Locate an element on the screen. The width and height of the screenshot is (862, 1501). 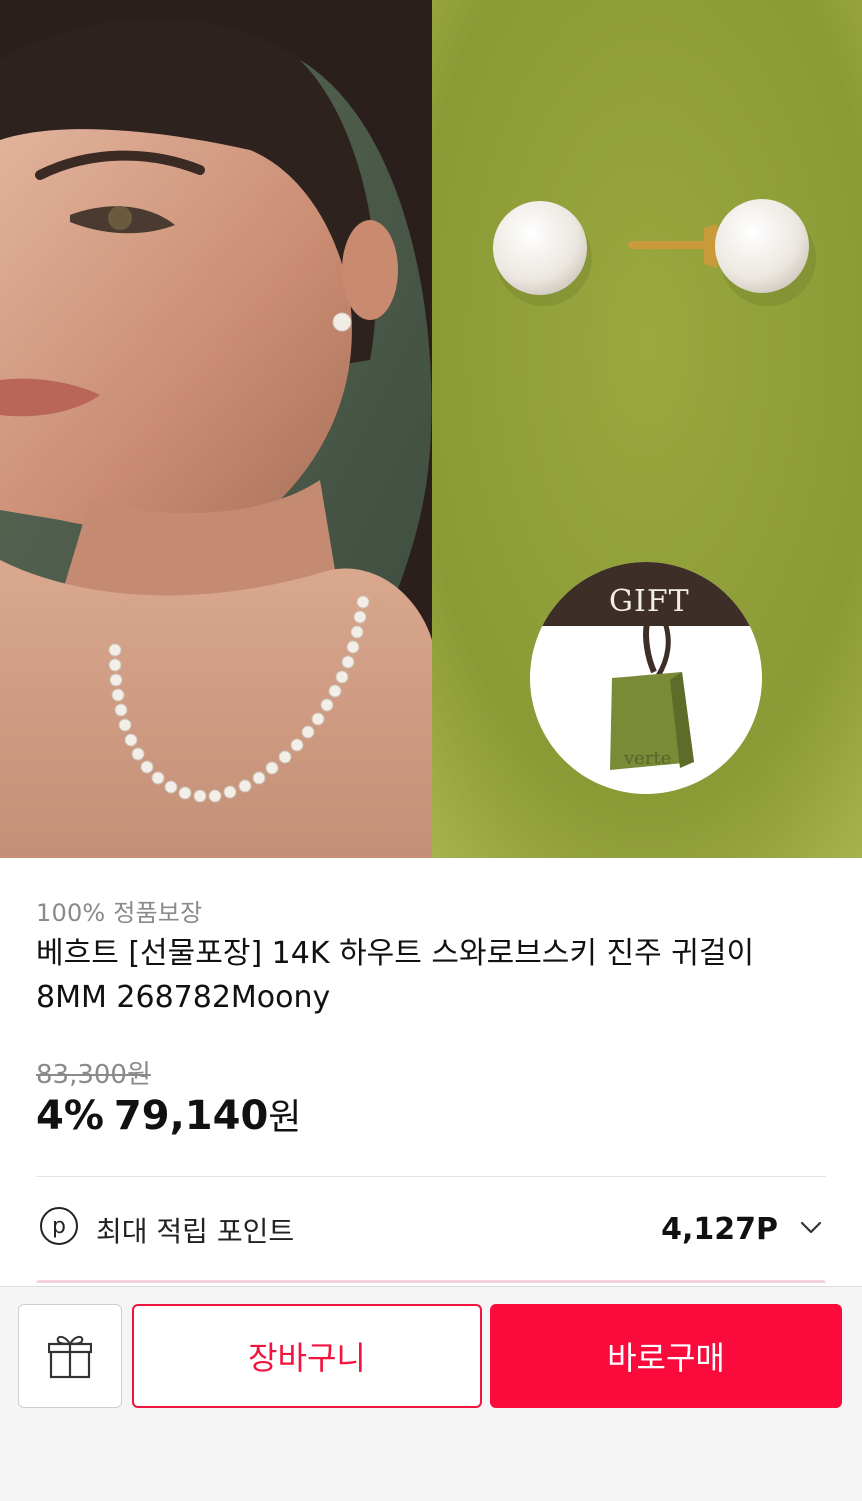
gift-icon is located at coordinates (70, 1357).